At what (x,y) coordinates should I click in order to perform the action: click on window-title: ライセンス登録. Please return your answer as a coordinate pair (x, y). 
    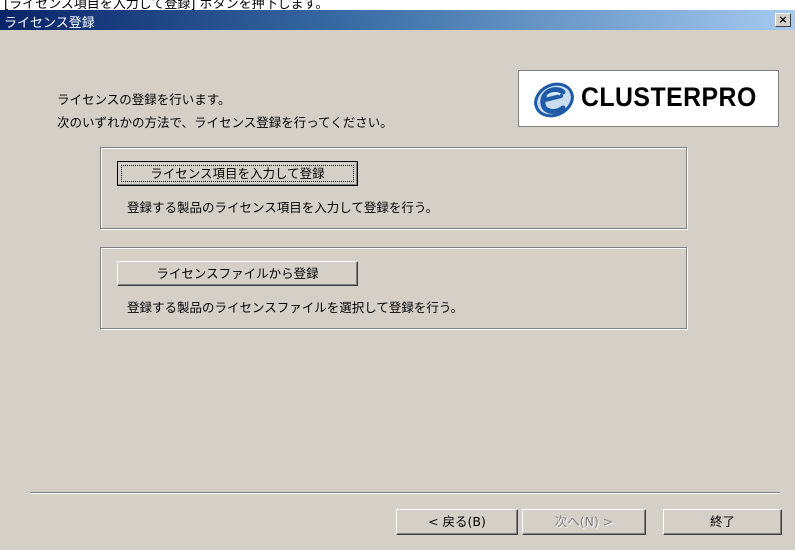
    Looking at the image, I should click on (49, 23).